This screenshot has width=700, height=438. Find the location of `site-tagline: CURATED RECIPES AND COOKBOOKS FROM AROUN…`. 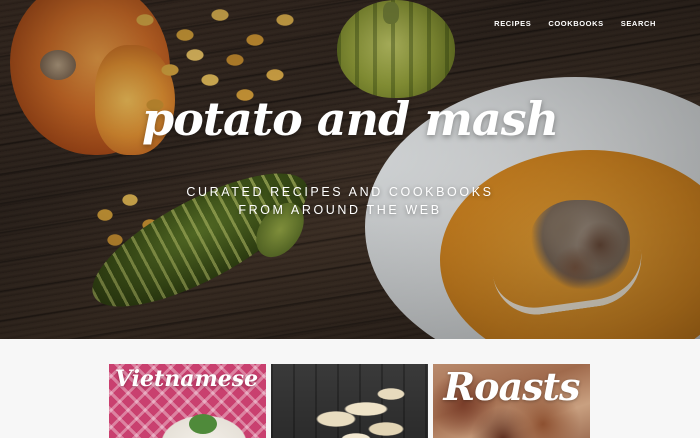

site-tagline: CURATED RECIPES AND COOKBOOKS FROM AROUN… is located at coordinates (340, 201).